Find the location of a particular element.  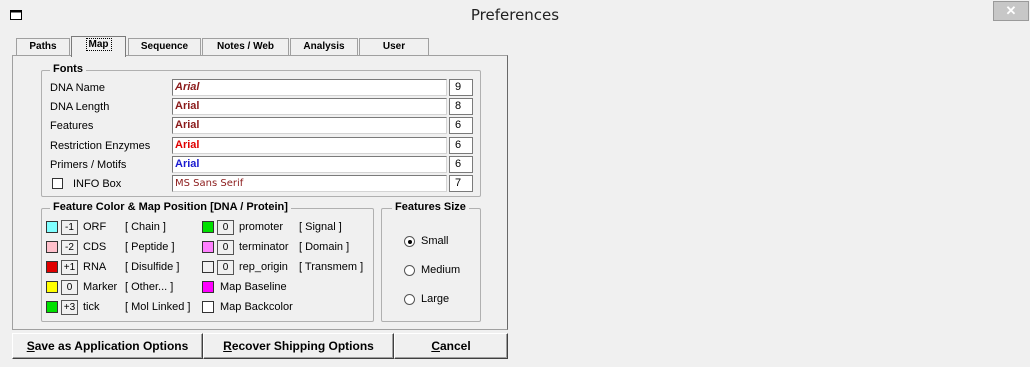

protein-feature: [ Mol Linked ] is located at coordinates (158, 307).